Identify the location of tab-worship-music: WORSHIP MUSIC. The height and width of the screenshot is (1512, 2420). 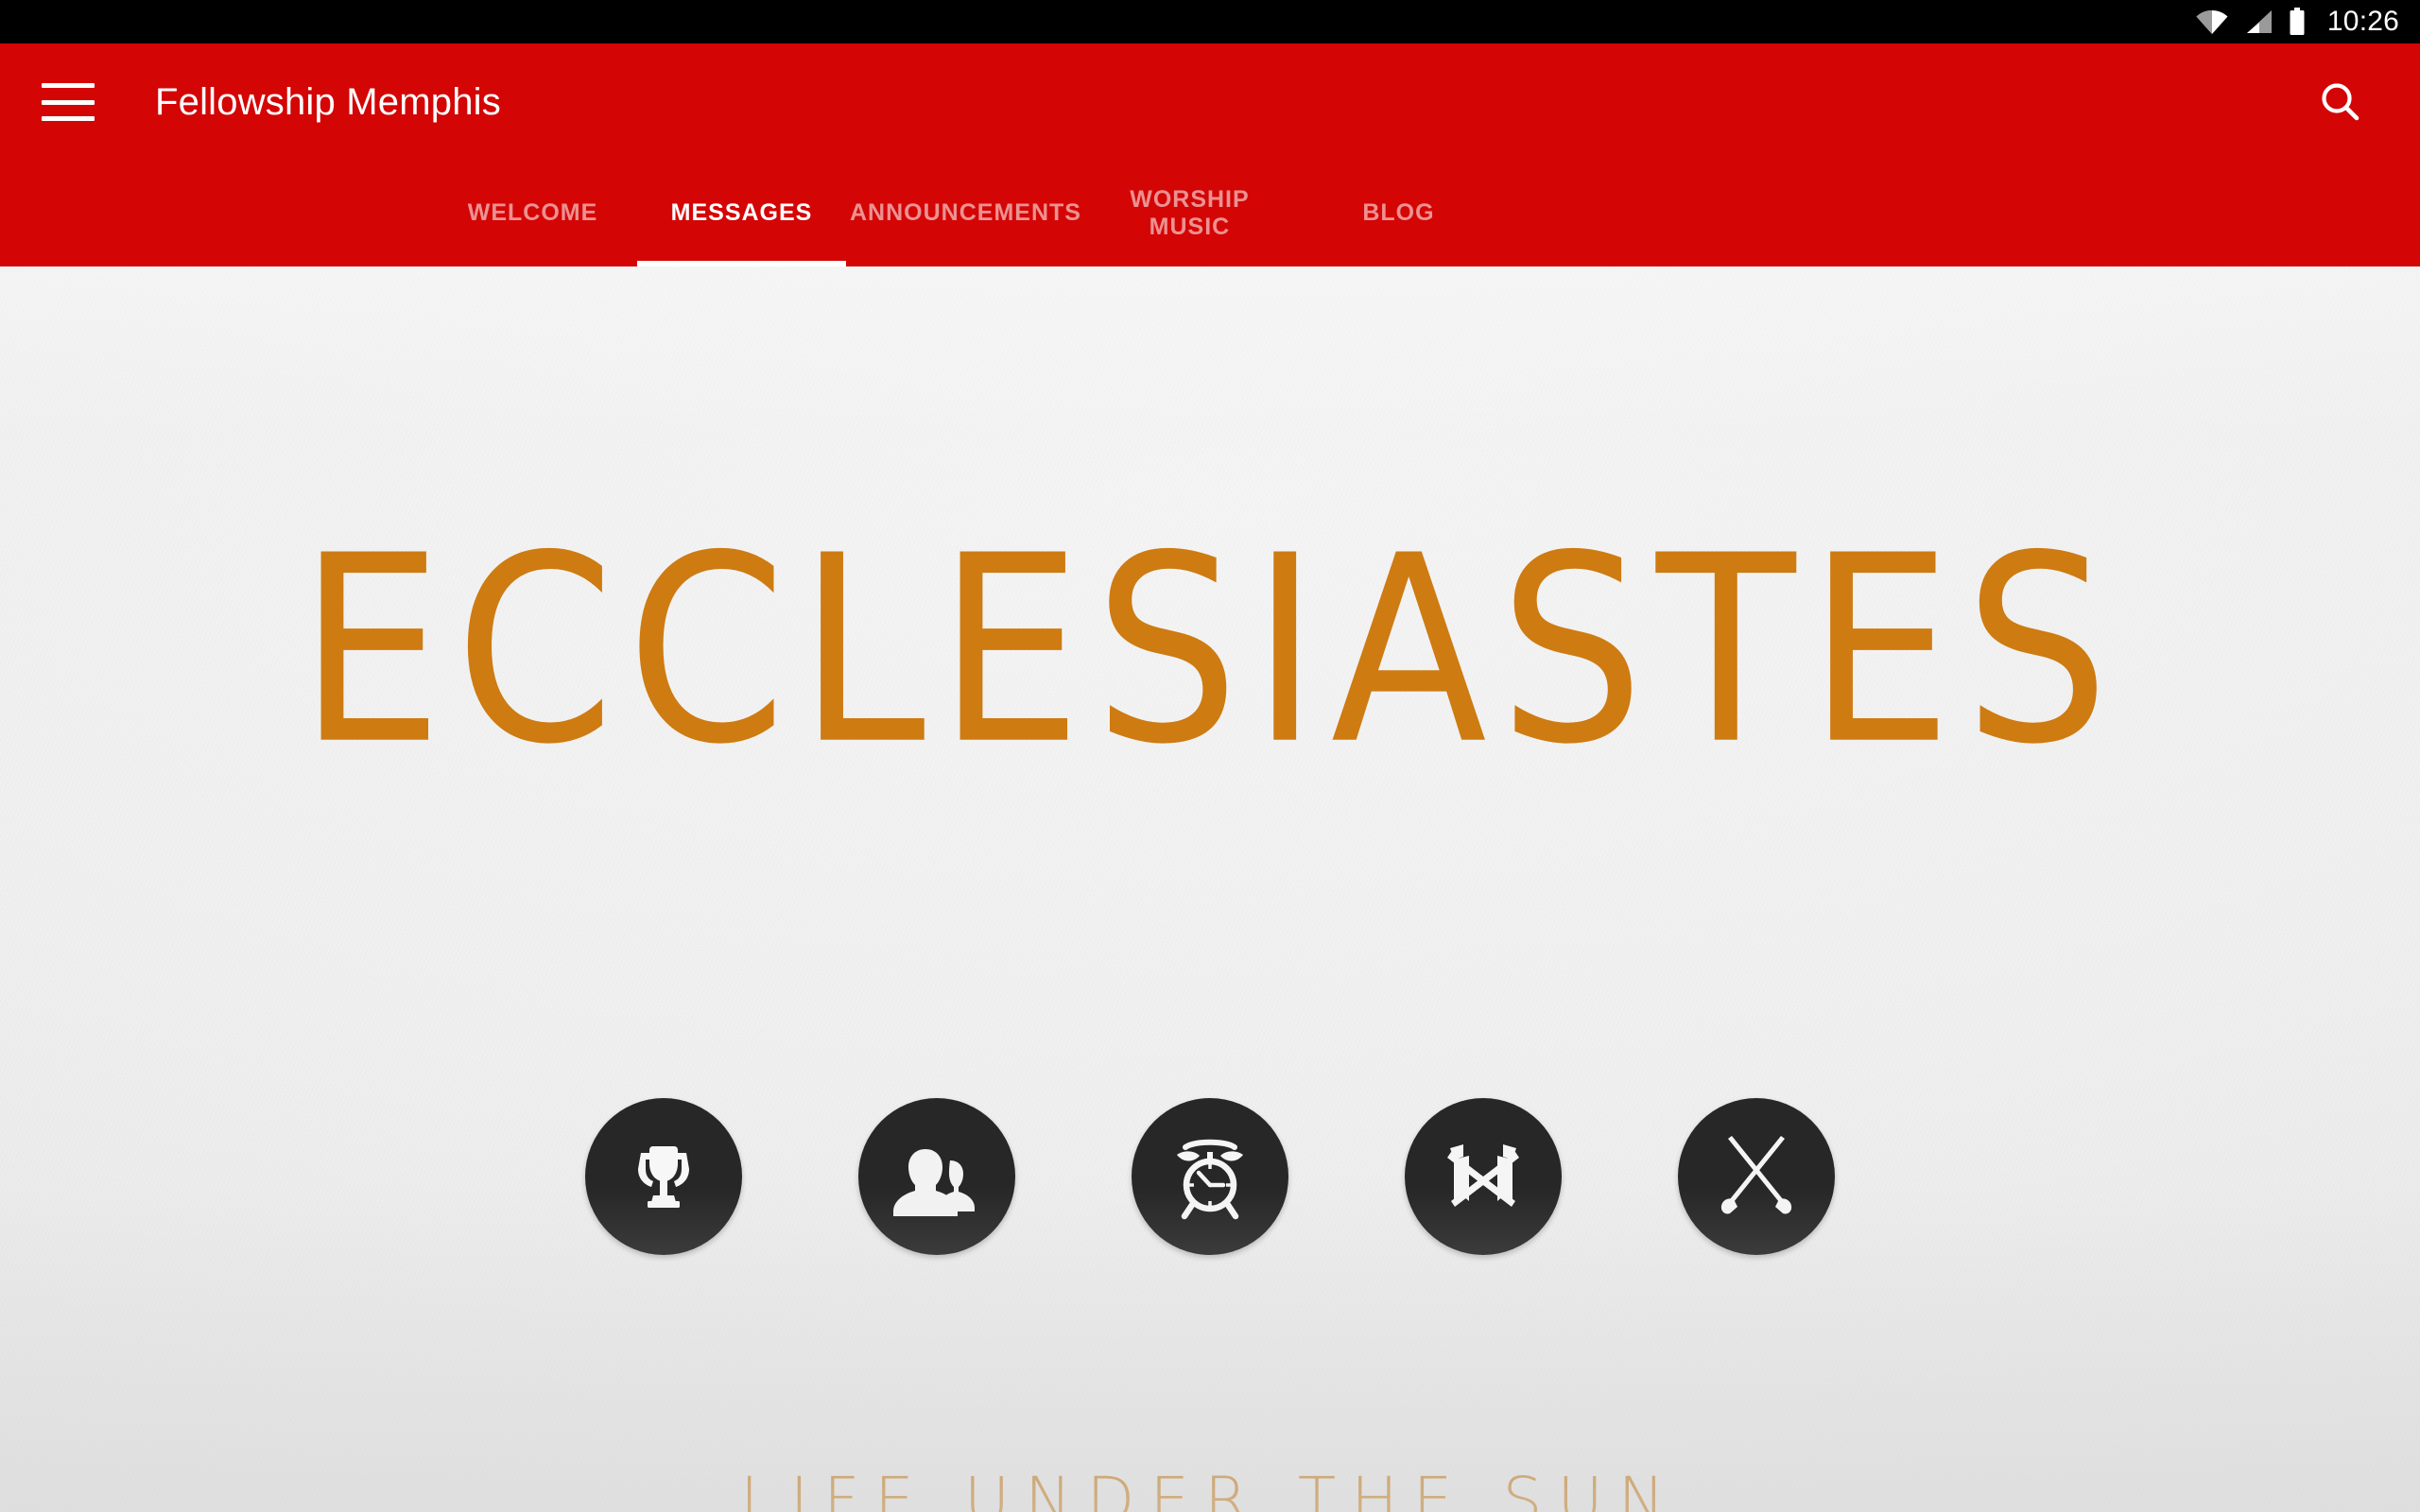
(1189, 213).